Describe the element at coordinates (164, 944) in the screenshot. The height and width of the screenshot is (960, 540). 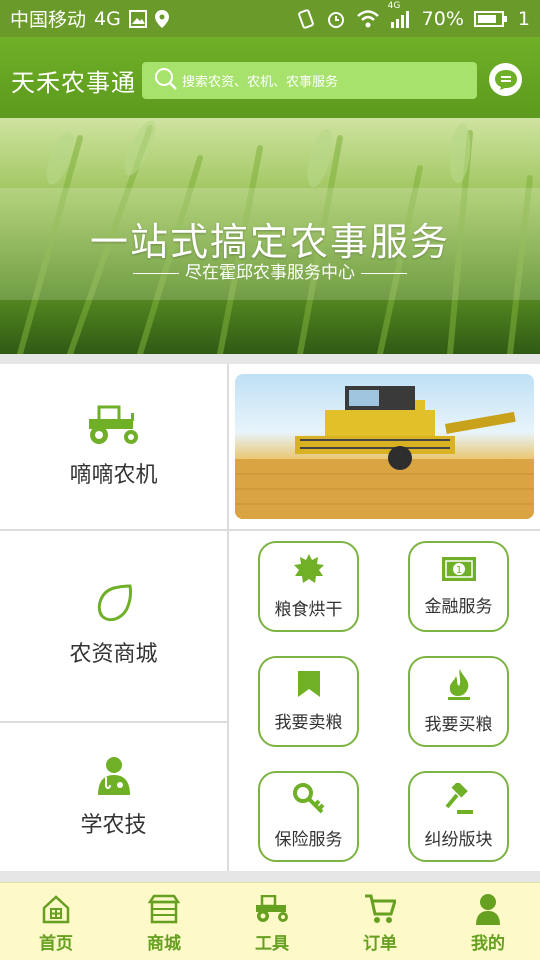
I see `nav-label: 商城` at that location.